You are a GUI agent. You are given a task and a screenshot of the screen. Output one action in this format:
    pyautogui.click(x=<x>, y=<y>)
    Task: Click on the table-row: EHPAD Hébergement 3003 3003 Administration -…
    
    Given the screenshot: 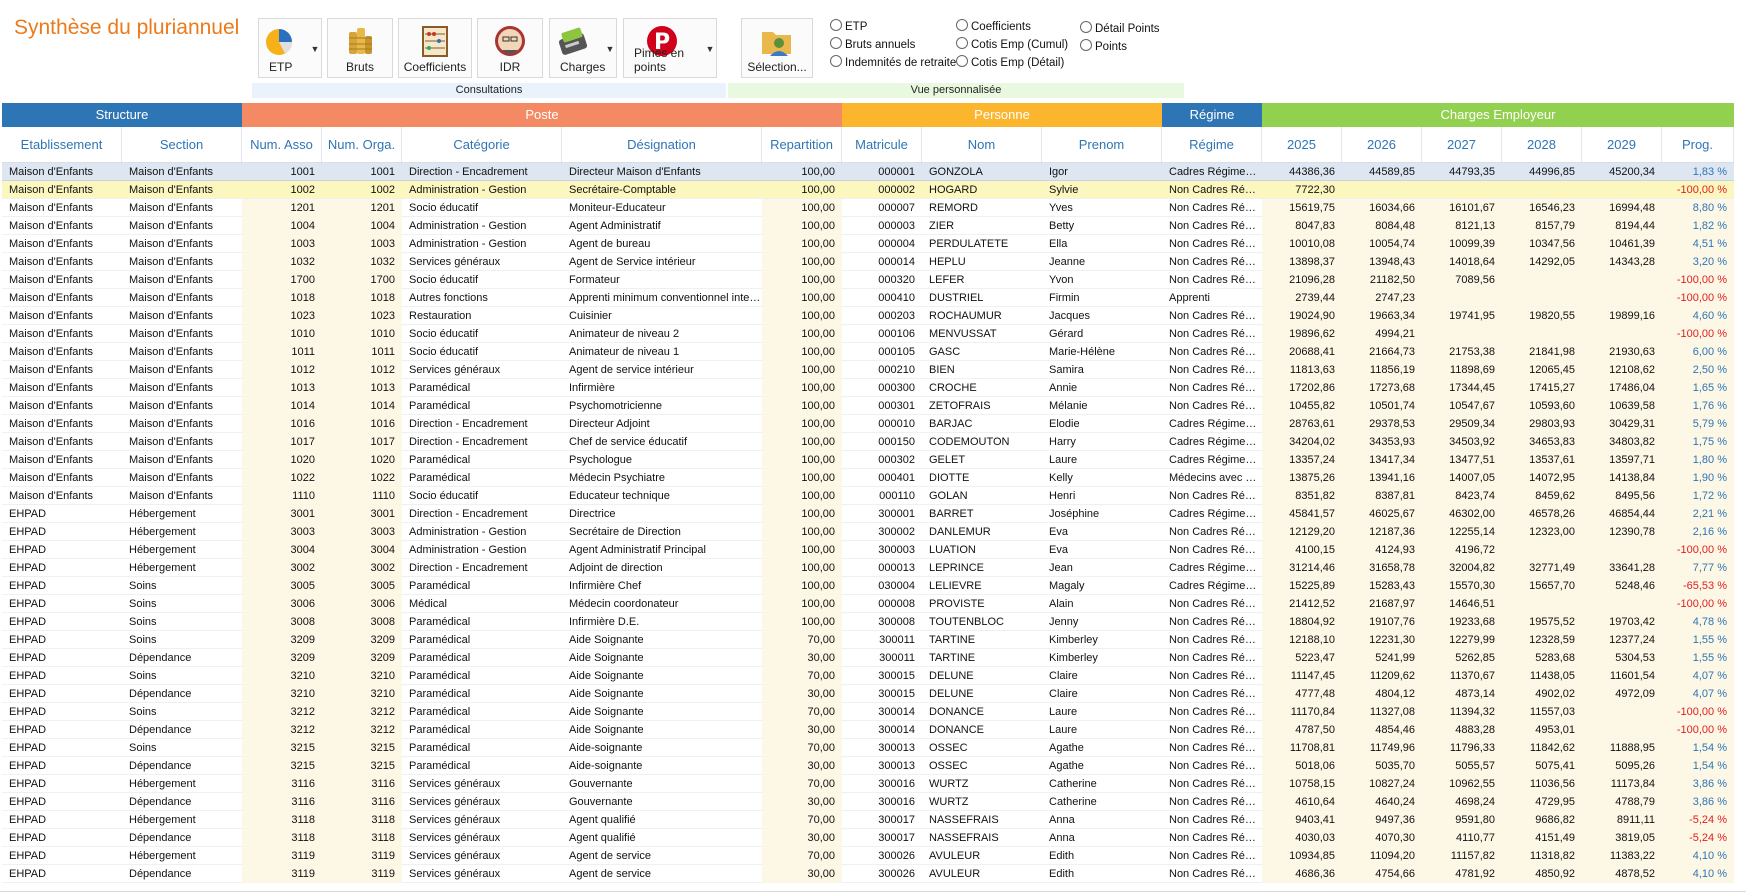 What is the action you would take?
    pyautogui.click(x=868, y=532)
    